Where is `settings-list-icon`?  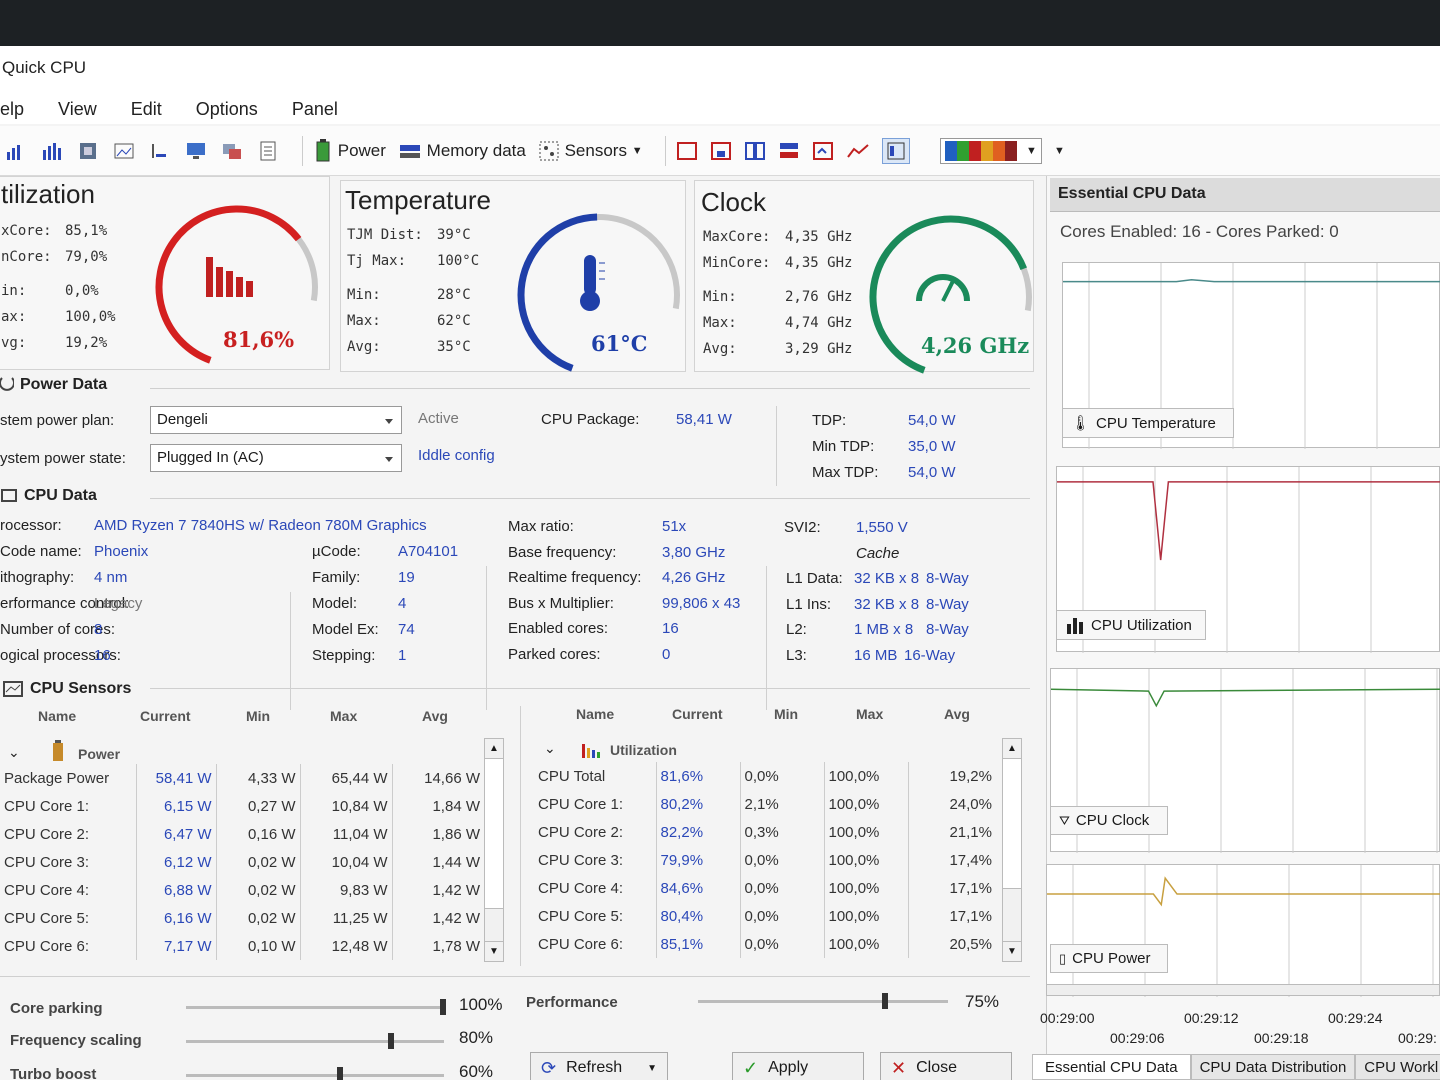
settings-list-icon is located at coordinates (160, 151).